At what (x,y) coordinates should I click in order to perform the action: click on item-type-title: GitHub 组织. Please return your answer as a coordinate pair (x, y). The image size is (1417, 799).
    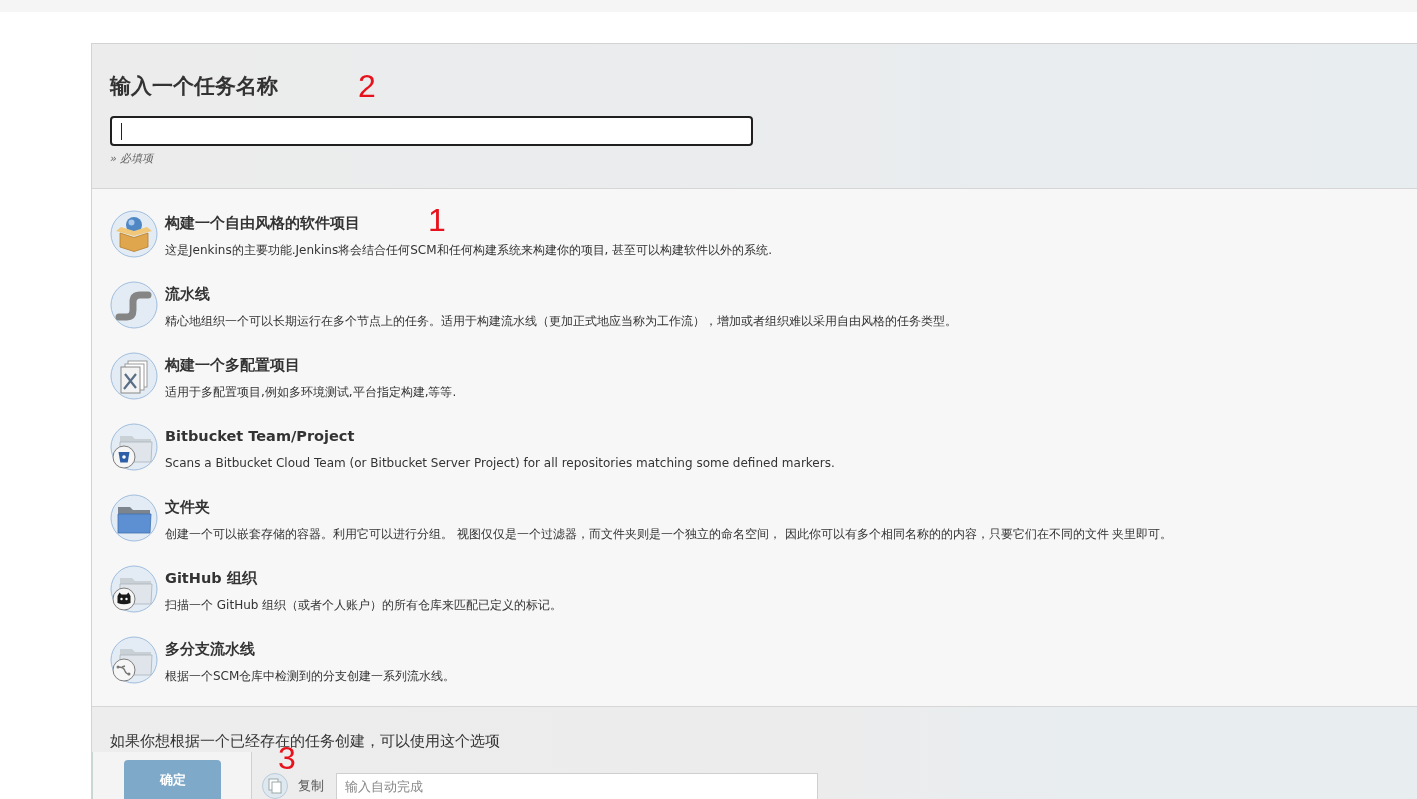
    Looking at the image, I should click on (211, 578).